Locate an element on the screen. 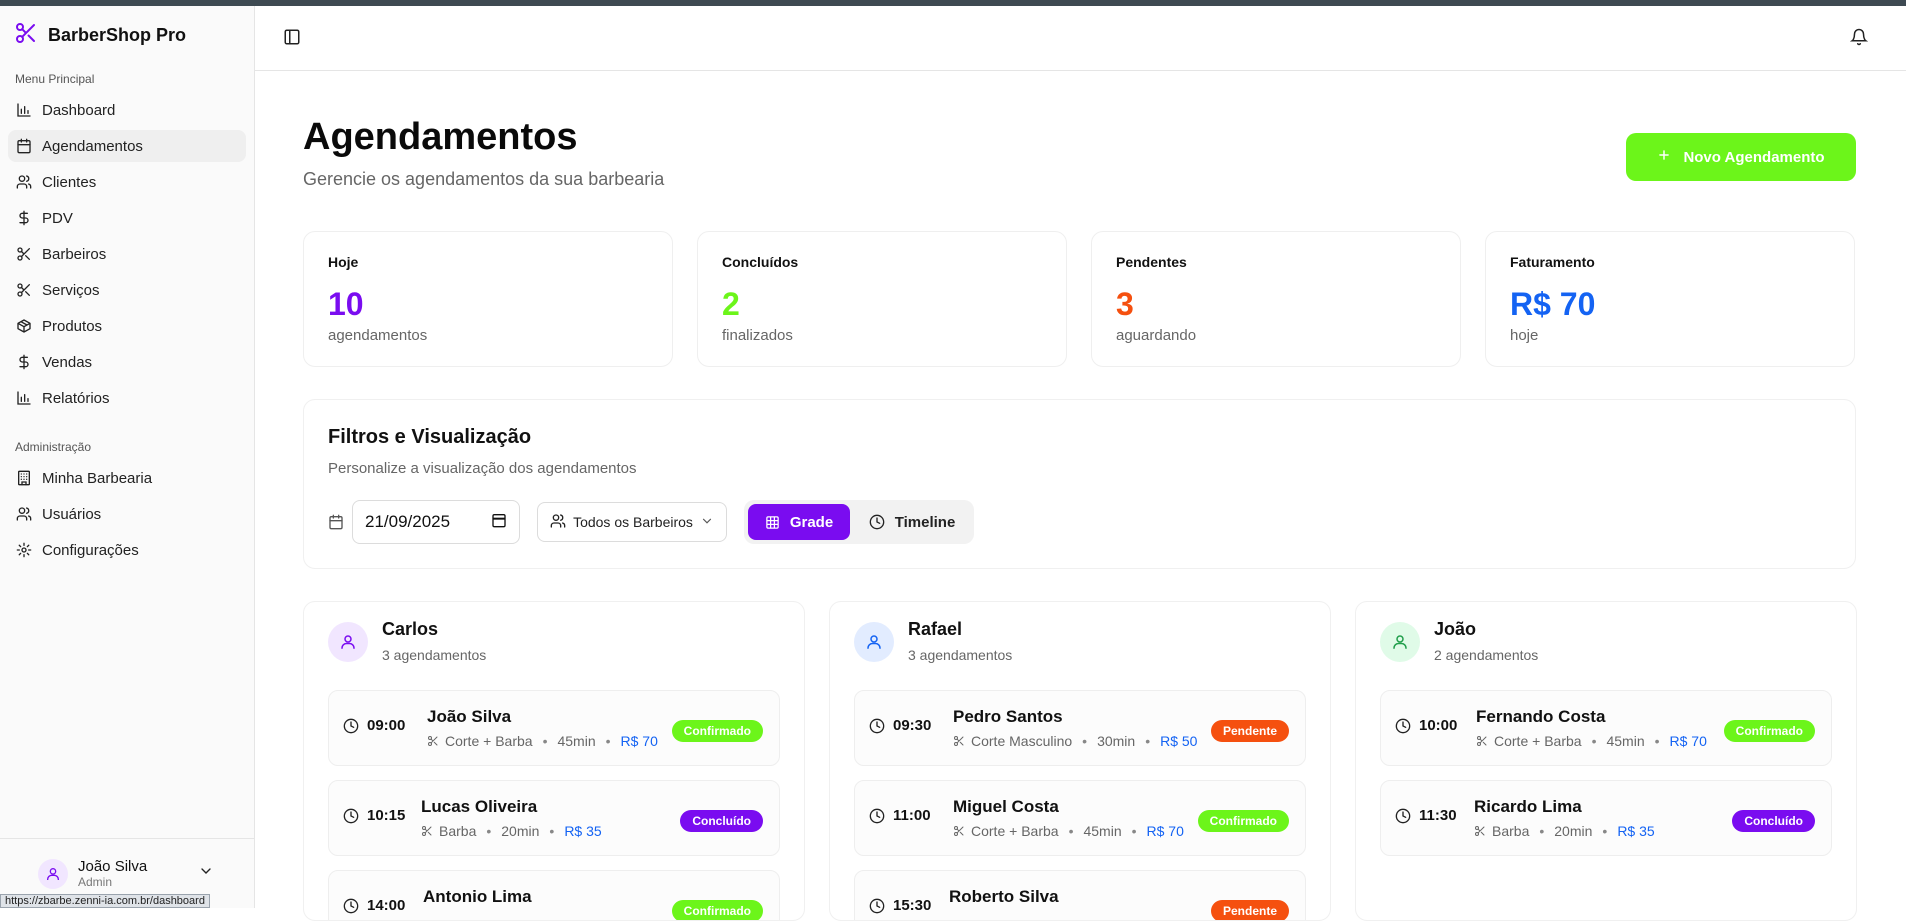  view-timeline-label: Timeline is located at coordinates (925, 522).